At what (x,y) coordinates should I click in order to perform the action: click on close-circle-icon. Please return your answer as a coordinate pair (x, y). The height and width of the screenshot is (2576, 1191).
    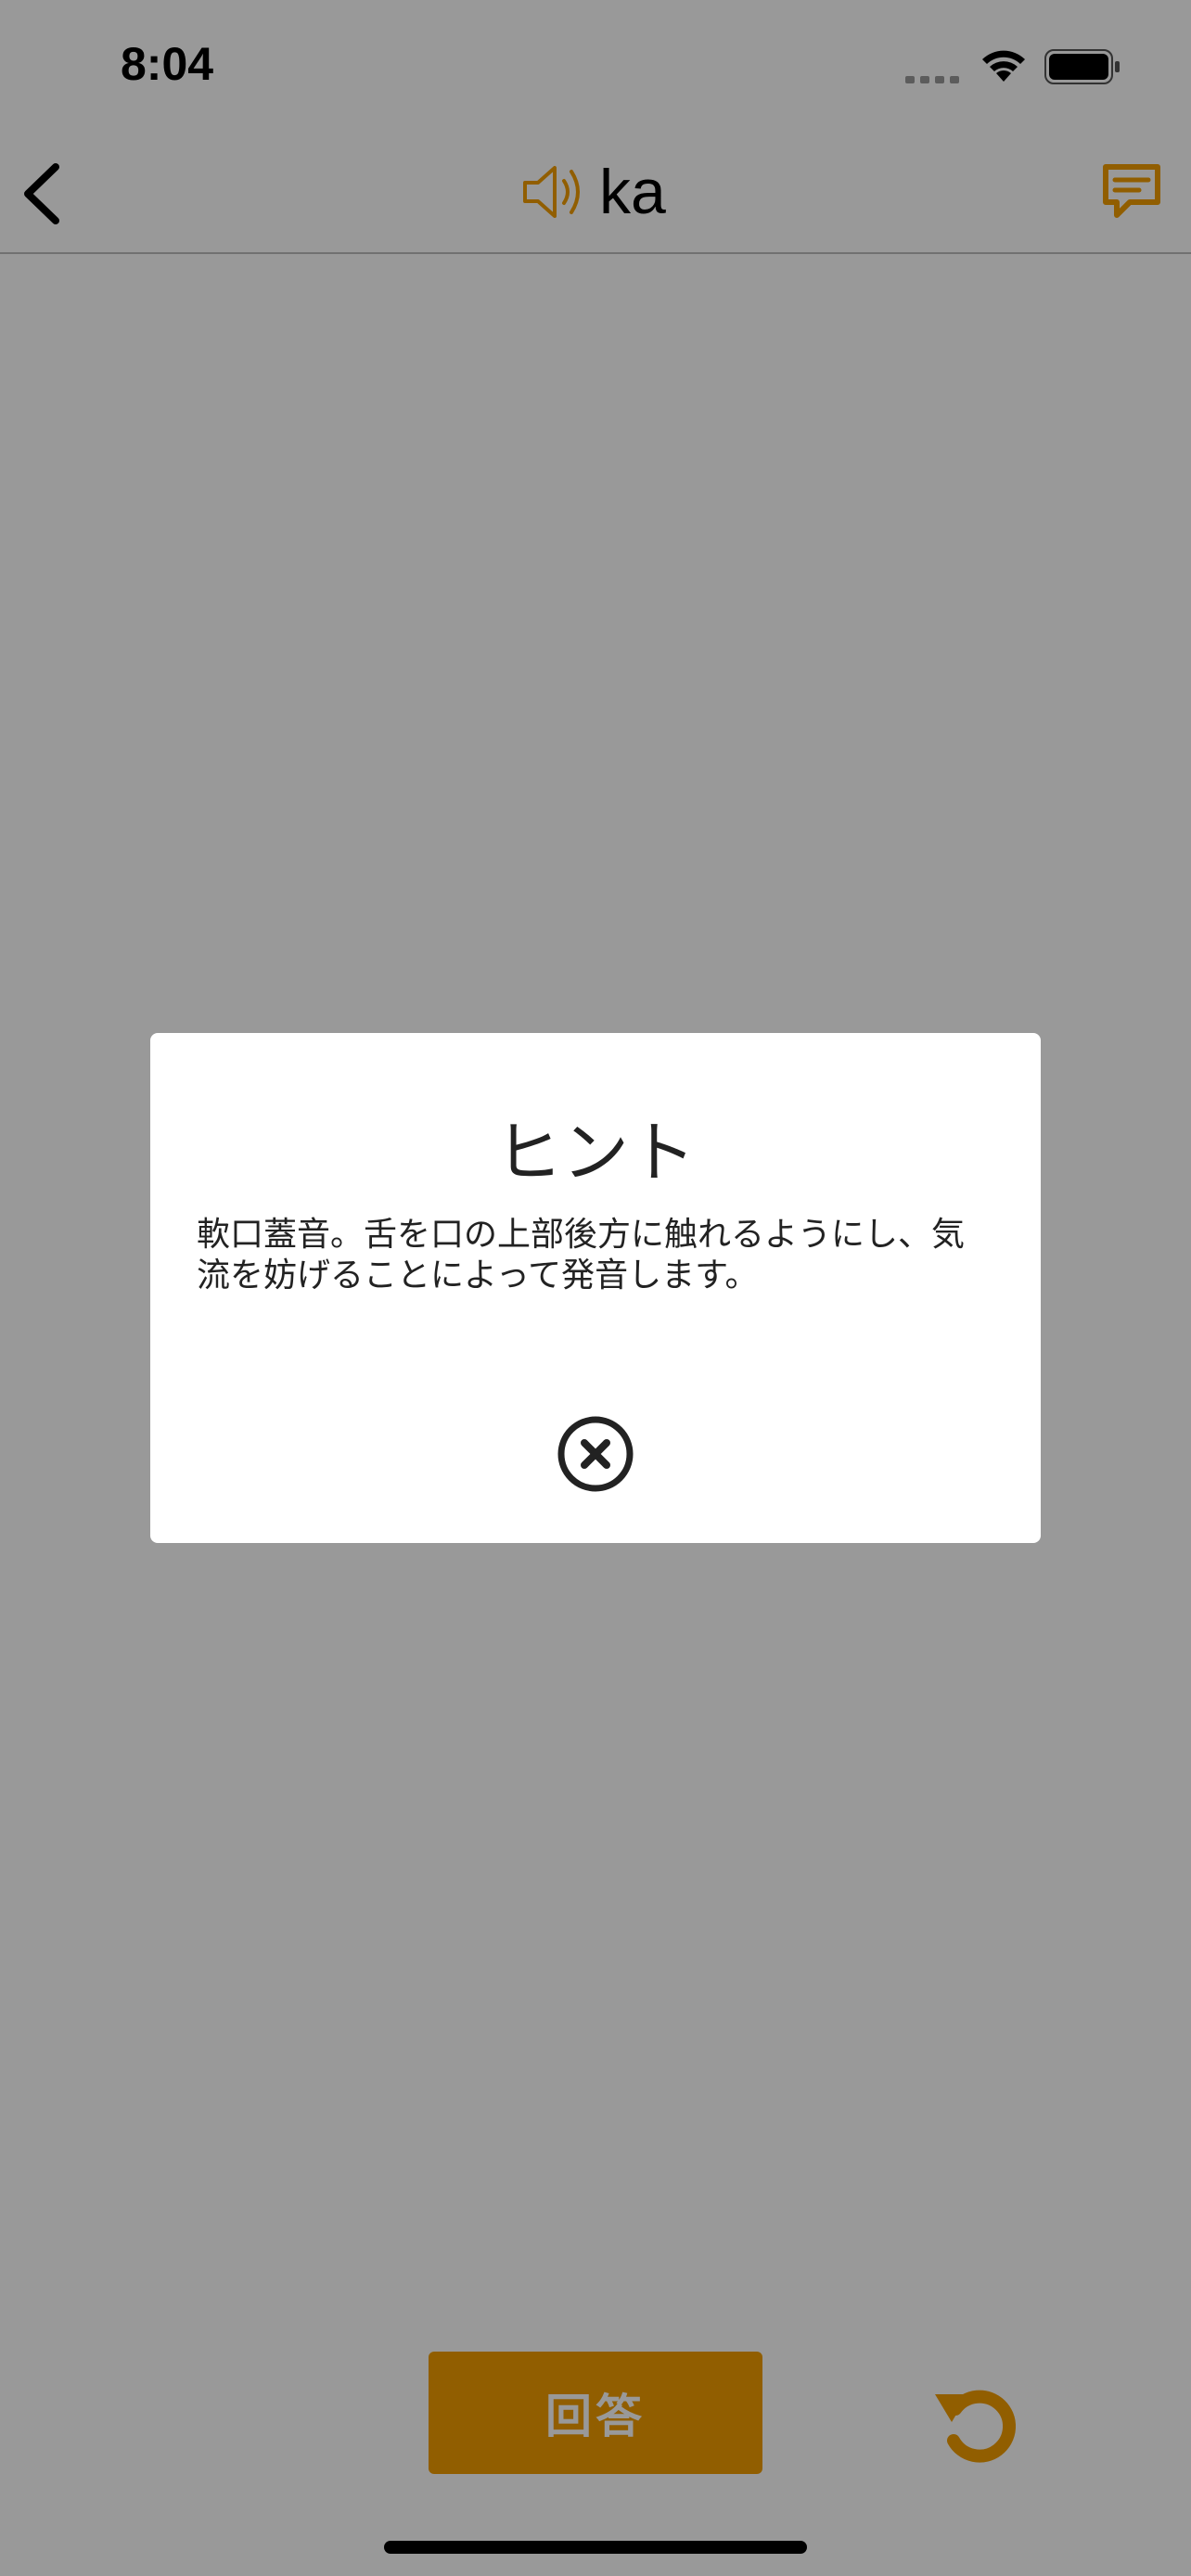
    Looking at the image, I should click on (595, 1454).